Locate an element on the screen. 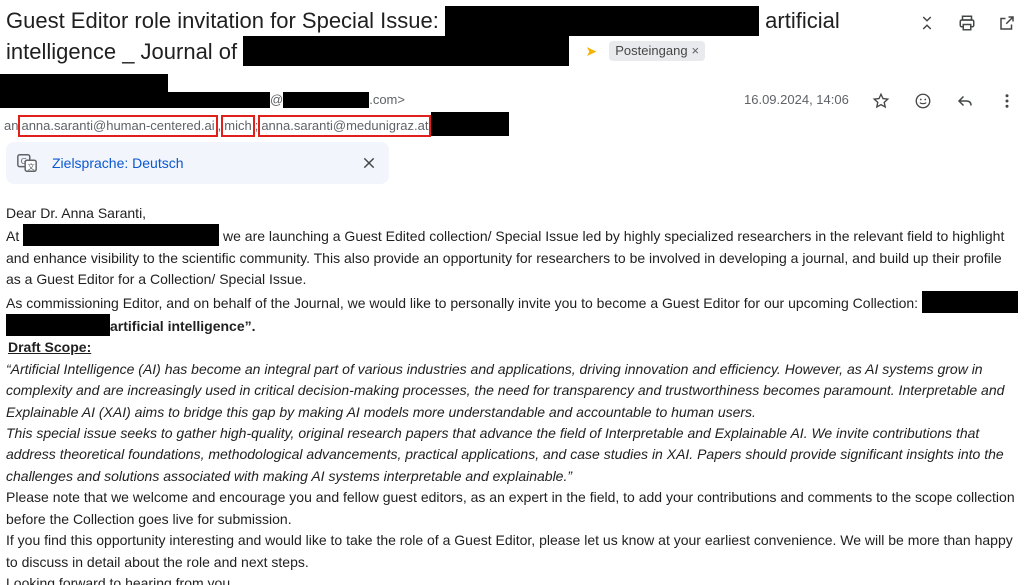 This screenshot has height=585, width=1024. recipients-prefix: an is located at coordinates (11, 125).